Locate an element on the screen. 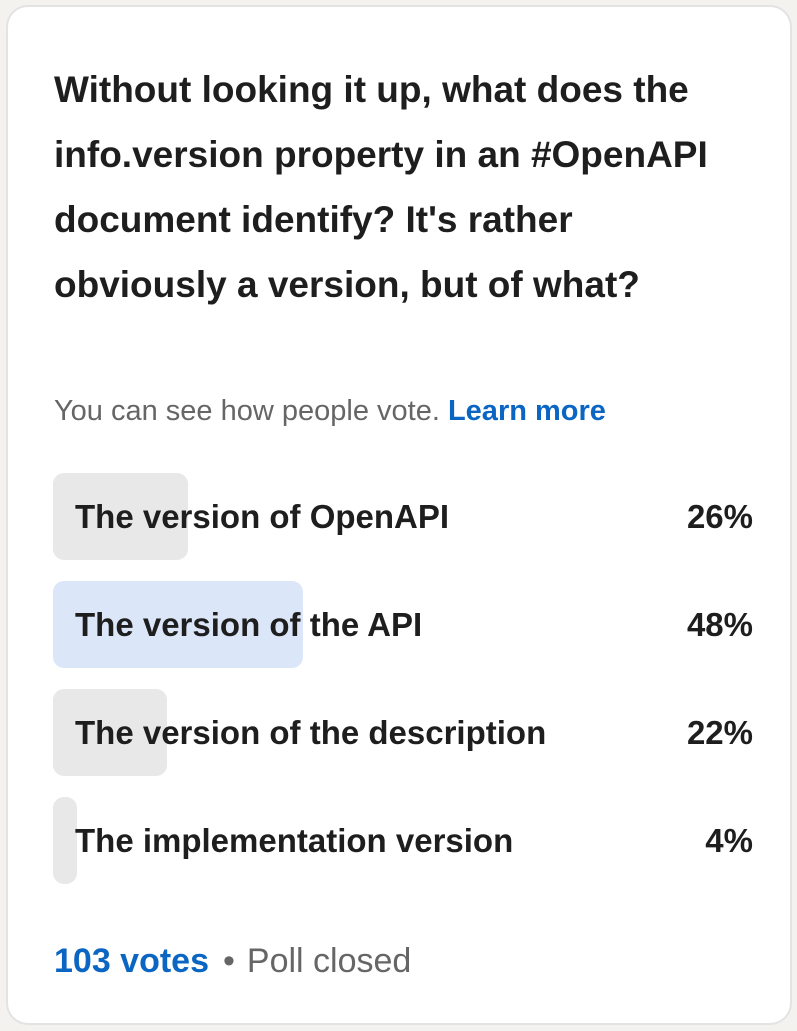  poll-option-openapi-version: The version of OpenAPI 26% is located at coordinates (403, 516).